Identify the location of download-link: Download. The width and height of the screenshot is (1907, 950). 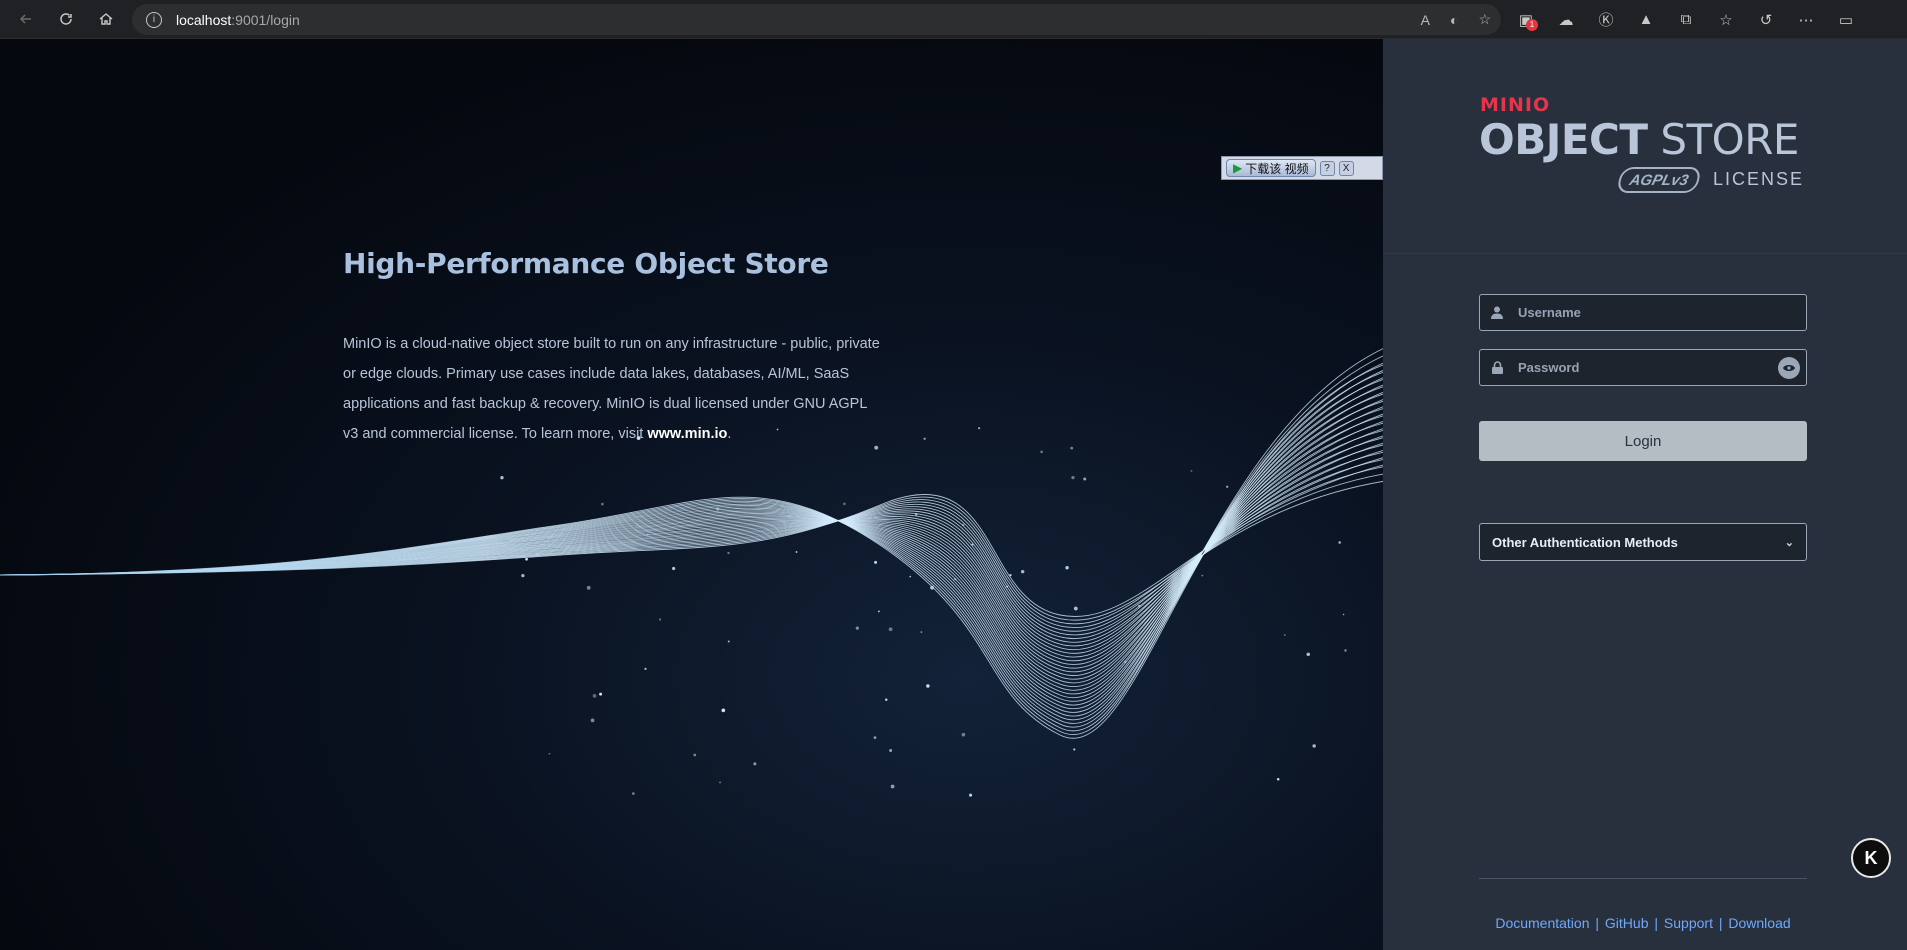
(1759, 923).